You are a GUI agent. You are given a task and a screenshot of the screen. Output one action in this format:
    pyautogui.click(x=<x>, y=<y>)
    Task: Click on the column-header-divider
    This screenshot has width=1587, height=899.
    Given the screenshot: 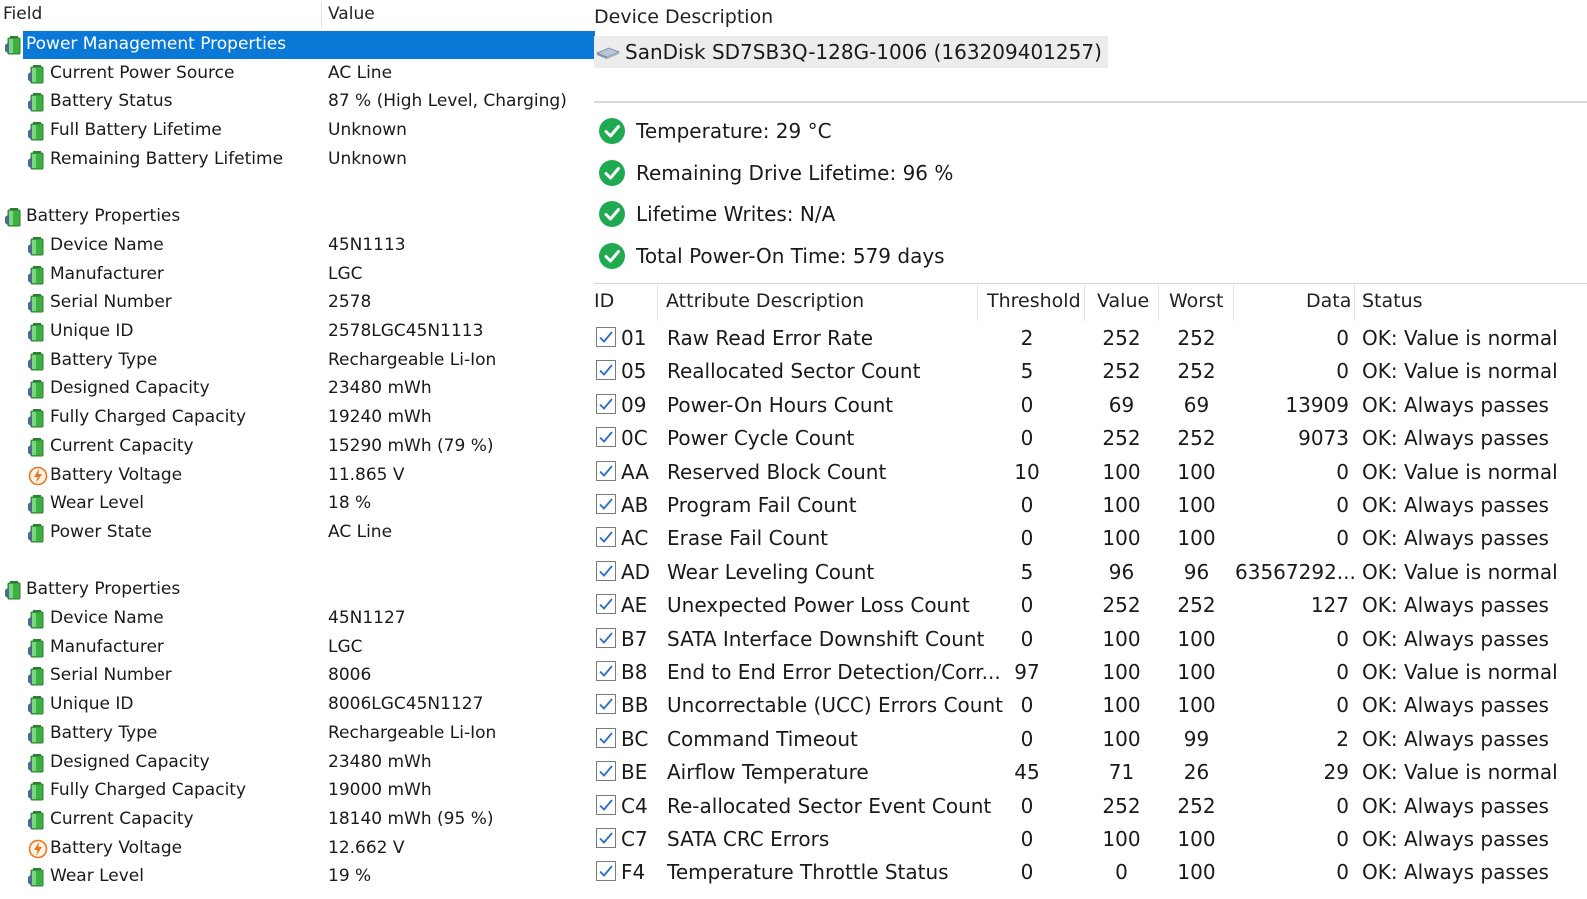 What is the action you would take?
    pyautogui.click(x=321, y=15)
    